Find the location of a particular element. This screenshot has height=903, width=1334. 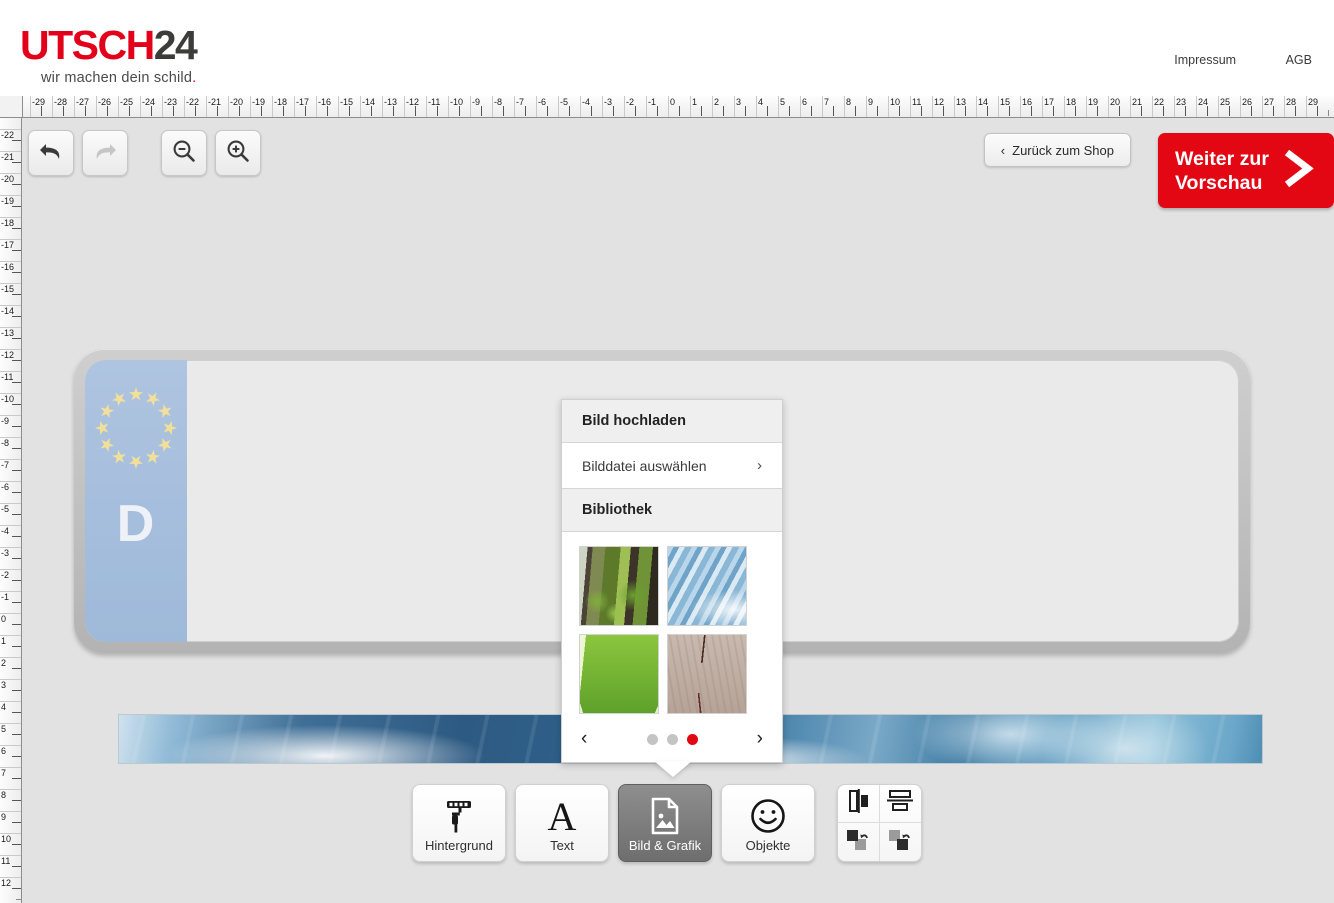

popup-library-title: Bibliothek is located at coordinates (672, 510).